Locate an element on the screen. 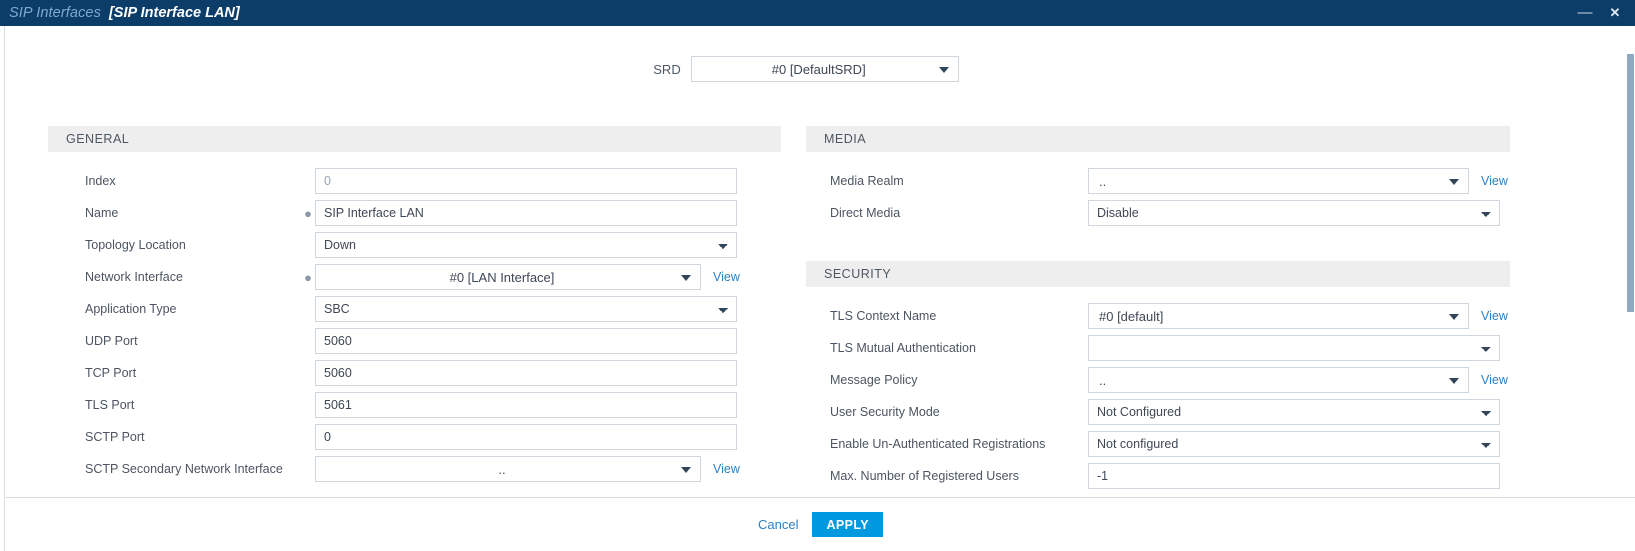 The width and height of the screenshot is (1635, 551). close-icon: ✕ is located at coordinates (1615, 13).